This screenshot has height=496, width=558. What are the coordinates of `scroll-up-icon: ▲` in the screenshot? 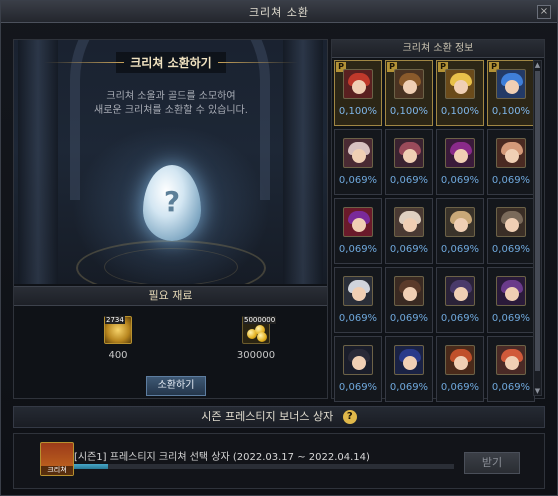 It's located at (537, 65).